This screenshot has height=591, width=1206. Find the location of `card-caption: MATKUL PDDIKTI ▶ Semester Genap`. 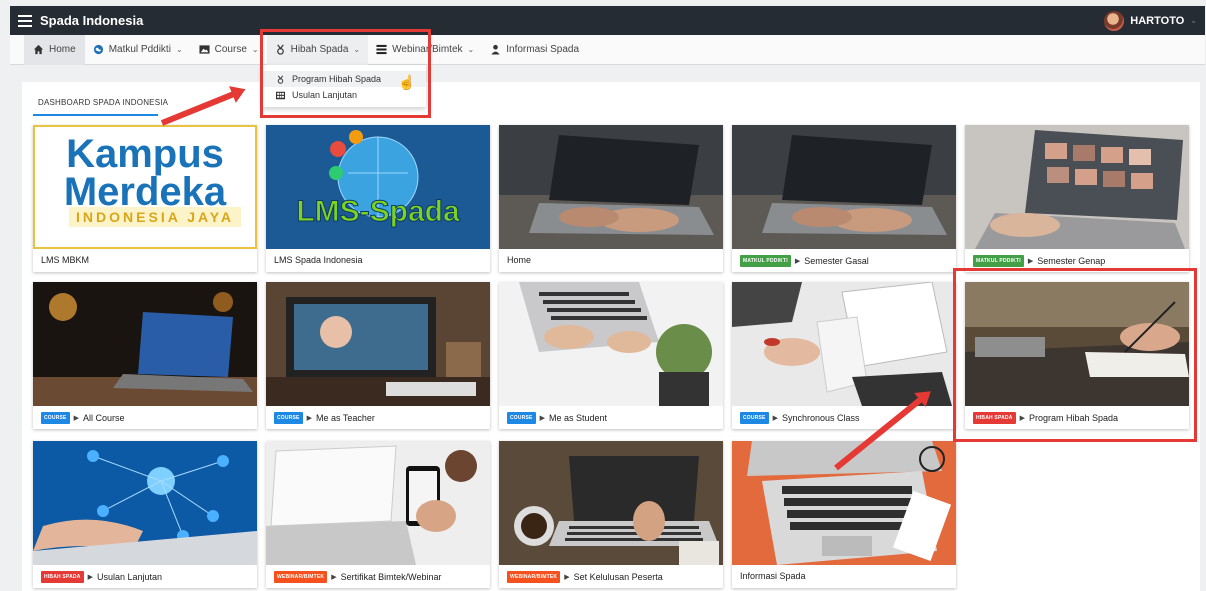

card-caption: MATKUL PDDIKTI ▶ Semester Genap is located at coordinates (1039, 261).